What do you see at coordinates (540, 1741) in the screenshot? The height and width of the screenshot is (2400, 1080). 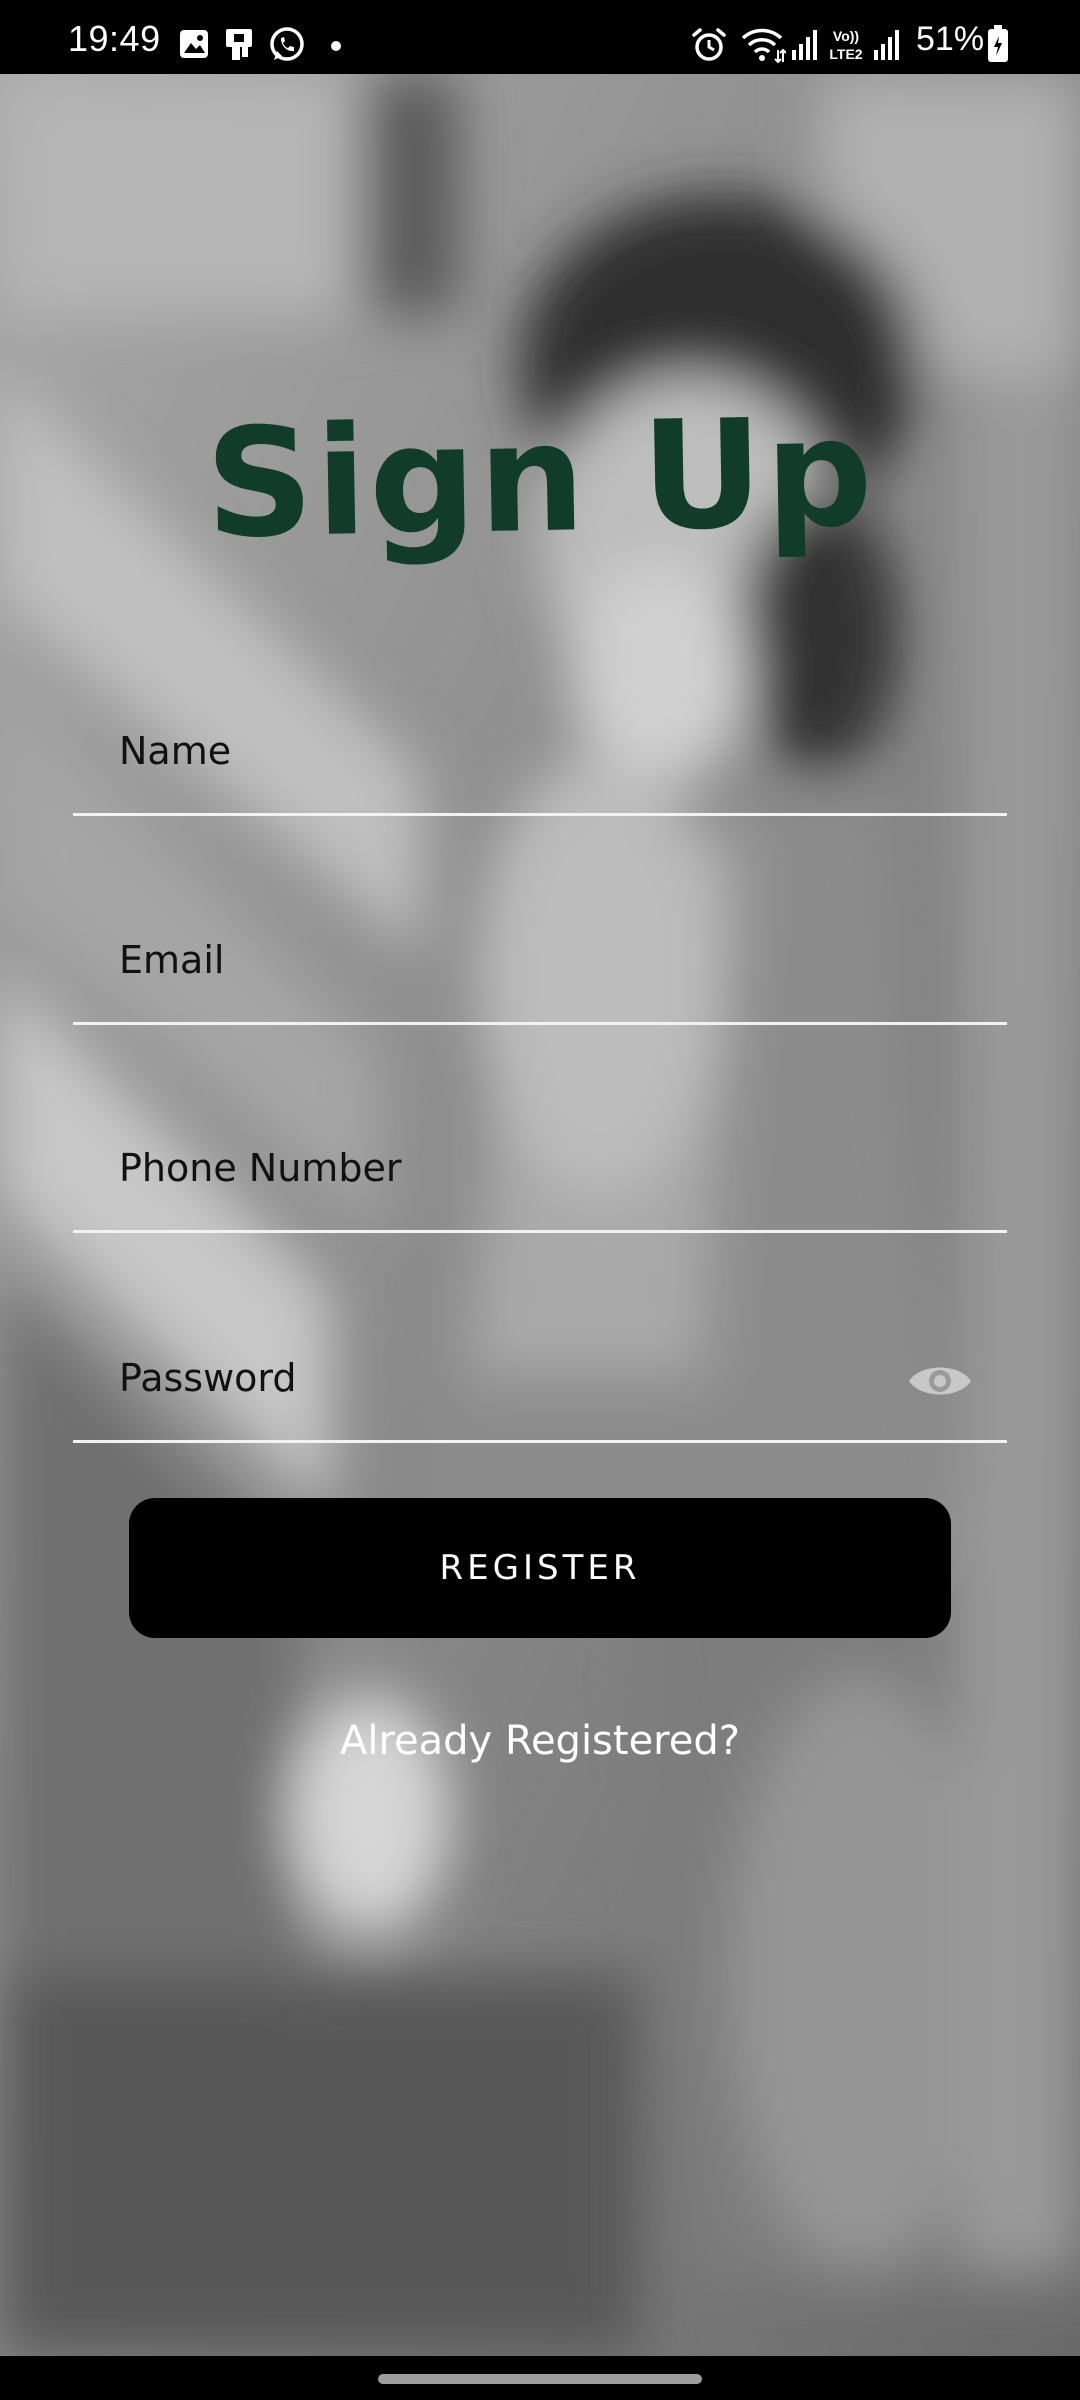 I see `already-registered-link: Already Registered?` at bounding box center [540, 1741].